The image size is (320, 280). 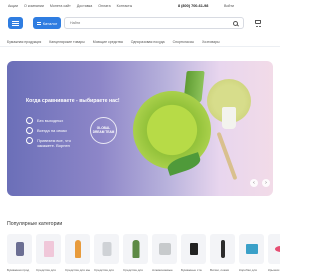 I want to click on nav-item-disposable: Одноразовая посуда, so click(x=148, y=42).